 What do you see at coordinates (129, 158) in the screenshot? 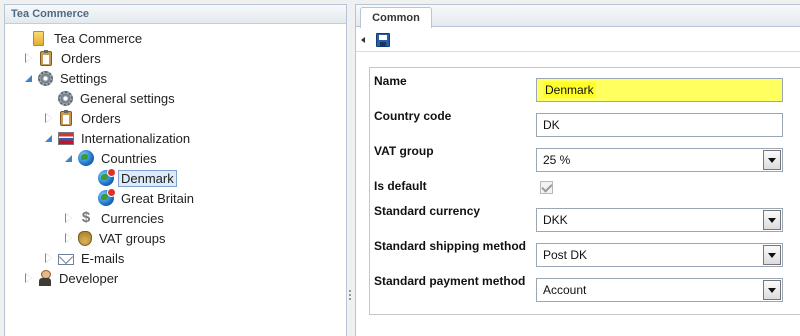
I see `tree-node-label: Countries` at bounding box center [129, 158].